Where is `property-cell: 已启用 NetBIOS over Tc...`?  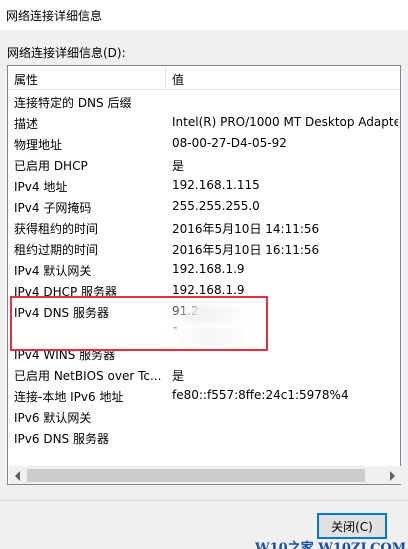
property-cell: 已启用 NetBIOS over Tc... is located at coordinates (88, 376).